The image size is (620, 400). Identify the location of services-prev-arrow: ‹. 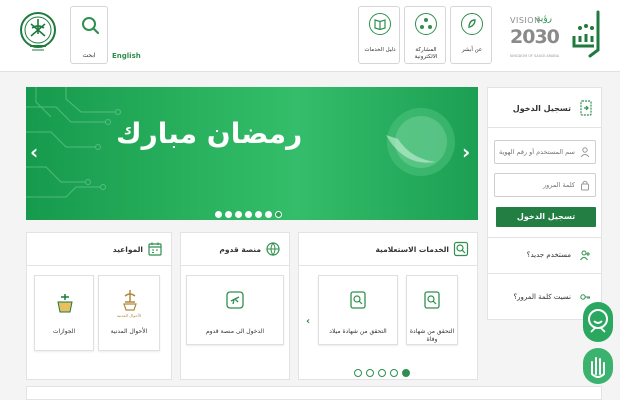
(308, 321).